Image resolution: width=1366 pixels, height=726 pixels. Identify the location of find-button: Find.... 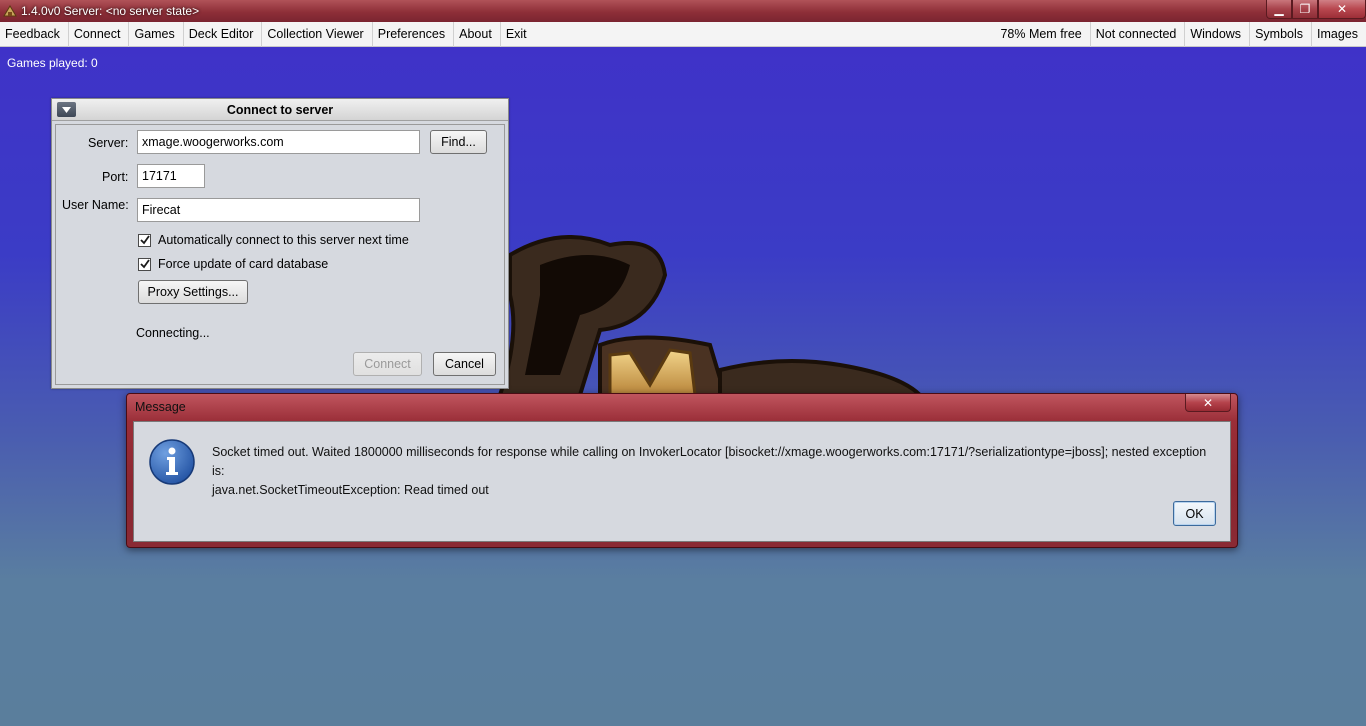
(458, 142).